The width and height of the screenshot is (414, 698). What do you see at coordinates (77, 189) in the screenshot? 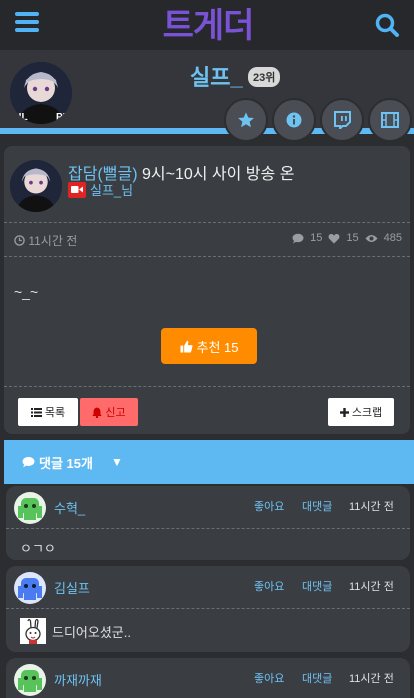
I see `video-camera-icon` at bounding box center [77, 189].